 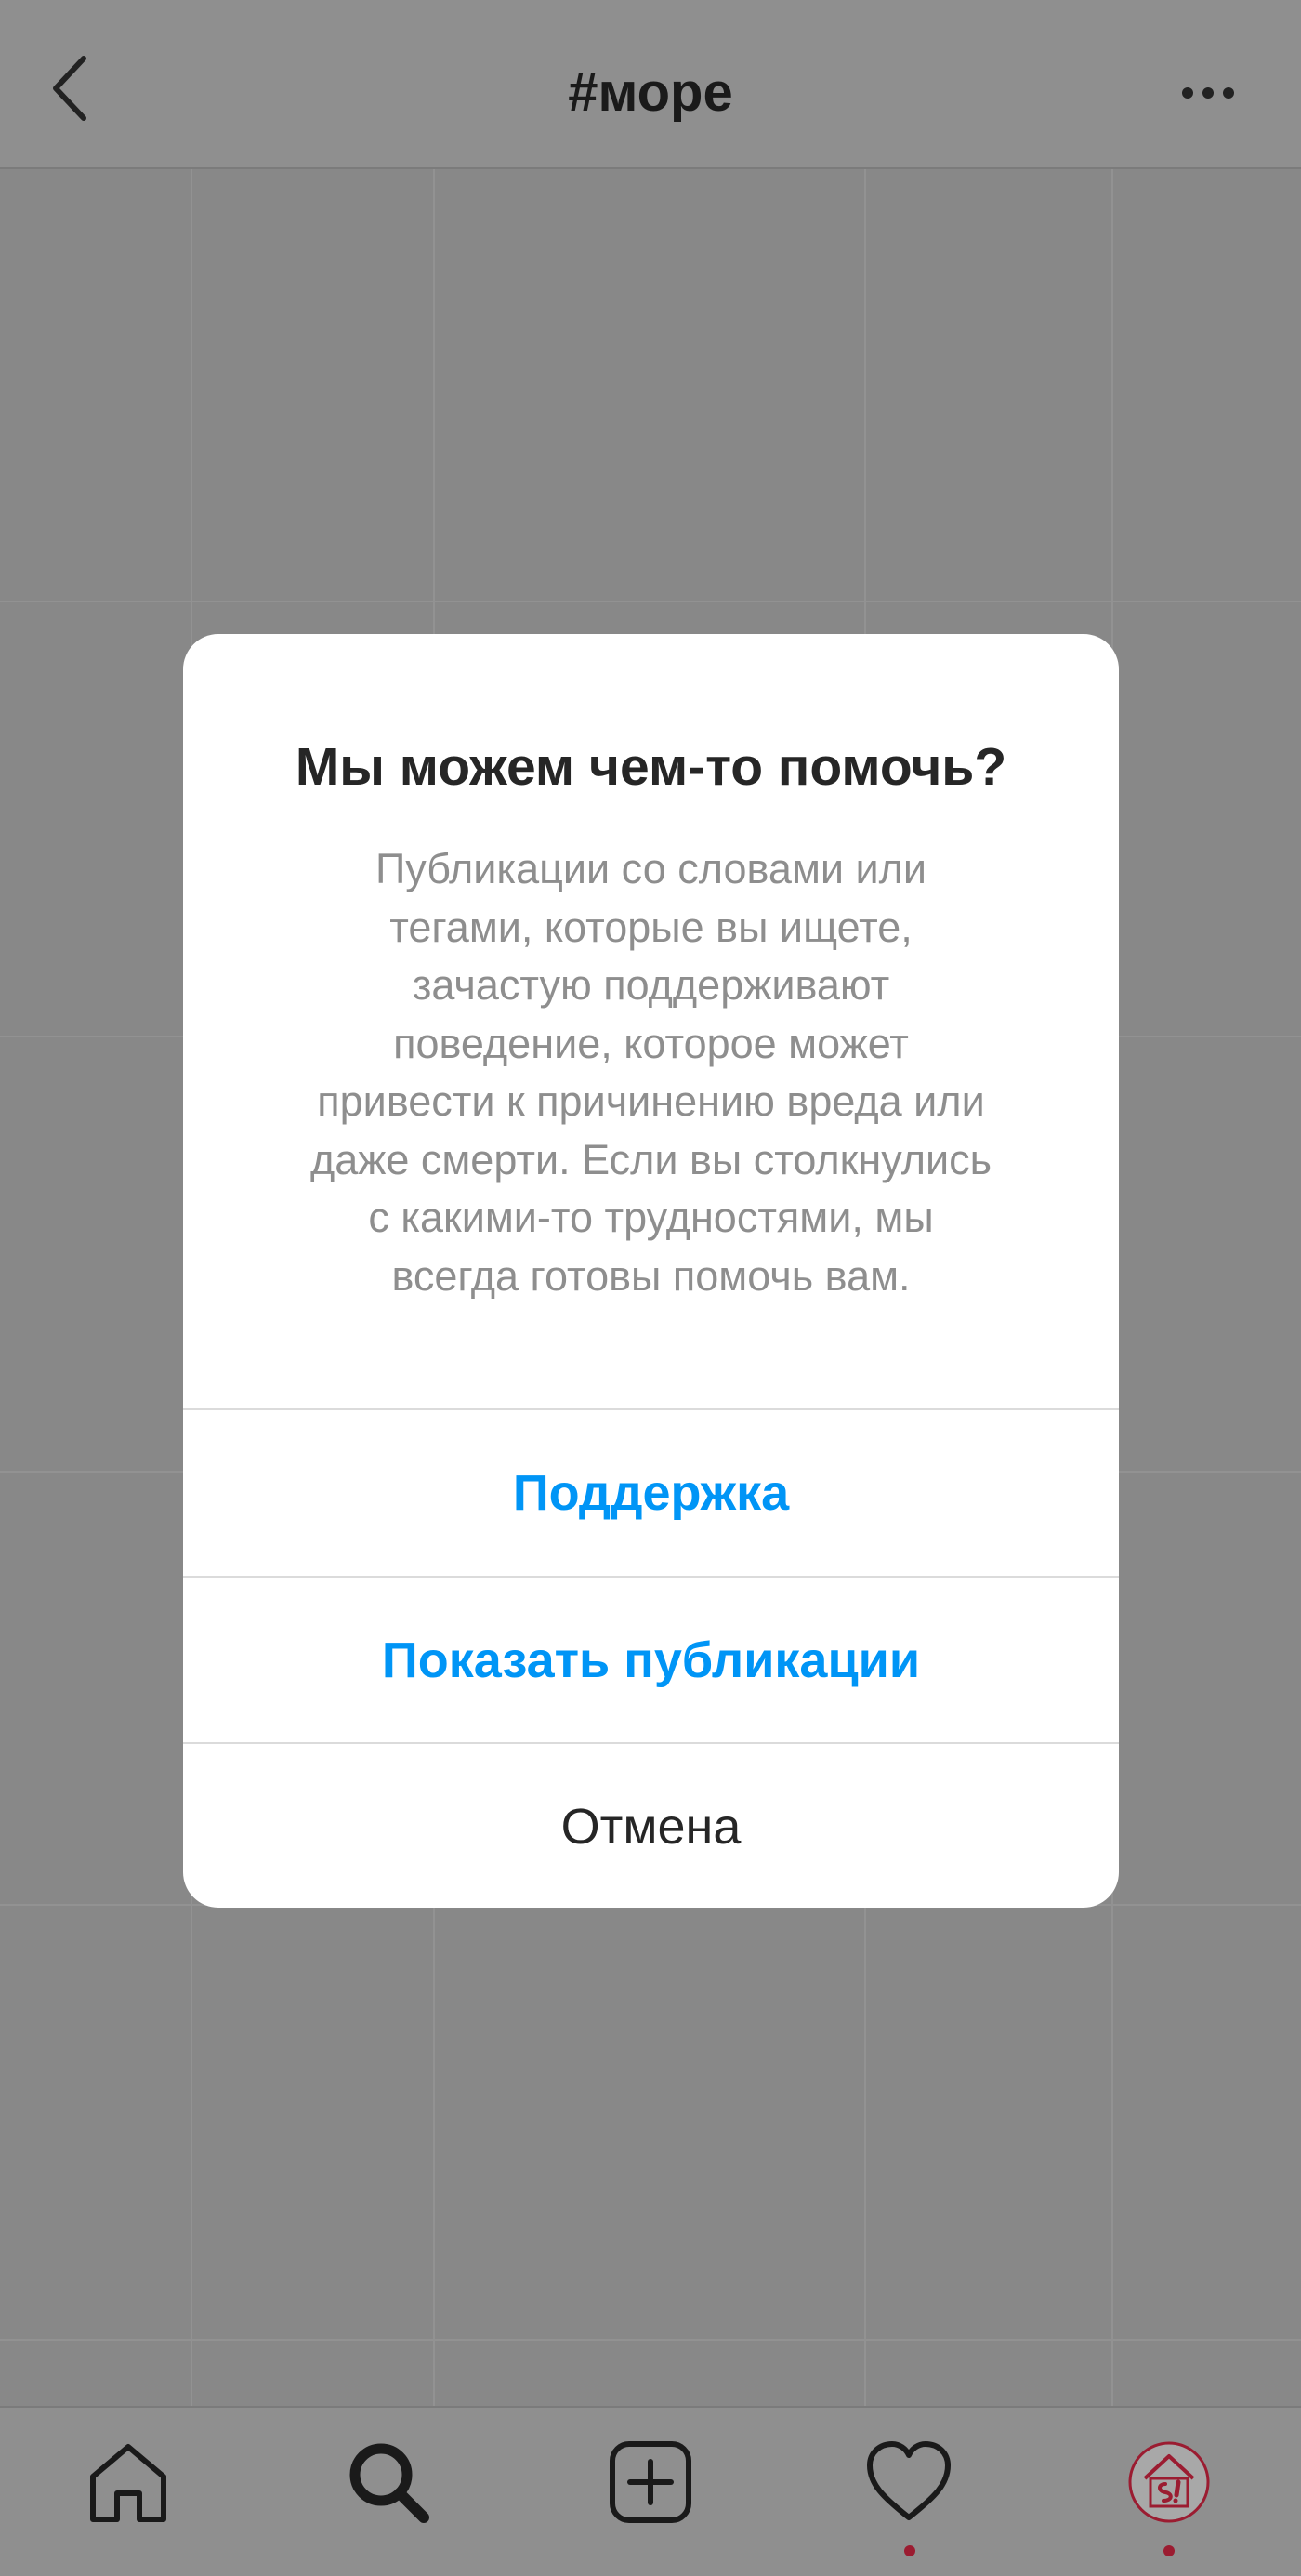 I want to click on dialog-message-line: привести к причинению вреда или, so click(x=651, y=1101).